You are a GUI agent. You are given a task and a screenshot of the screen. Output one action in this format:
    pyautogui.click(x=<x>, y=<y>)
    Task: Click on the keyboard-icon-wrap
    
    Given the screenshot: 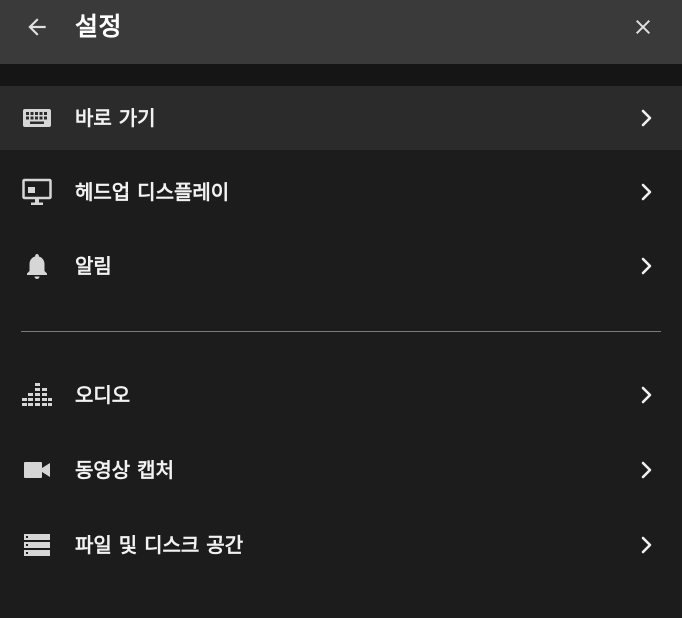 What is the action you would take?
    pyautogui.click(x=37, y=118)
    